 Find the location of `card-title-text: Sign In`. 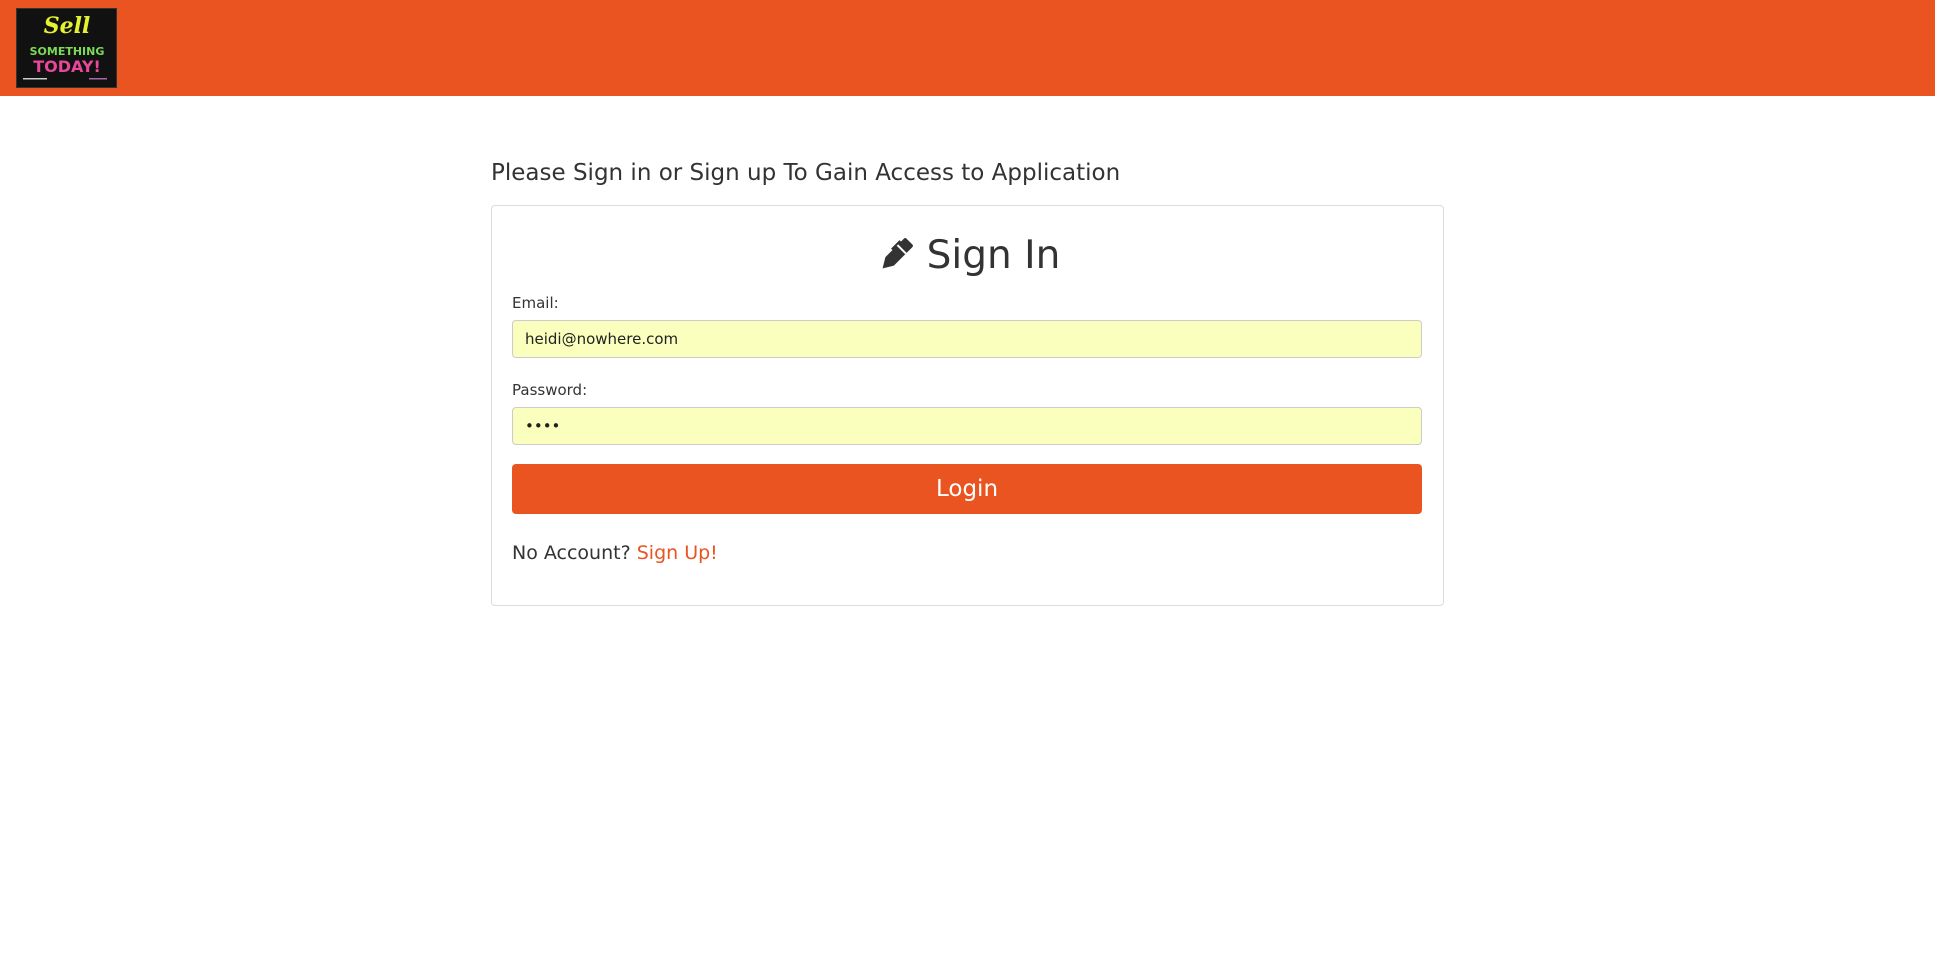

card-title-text: Sign In is located at coordinates (993, 255).